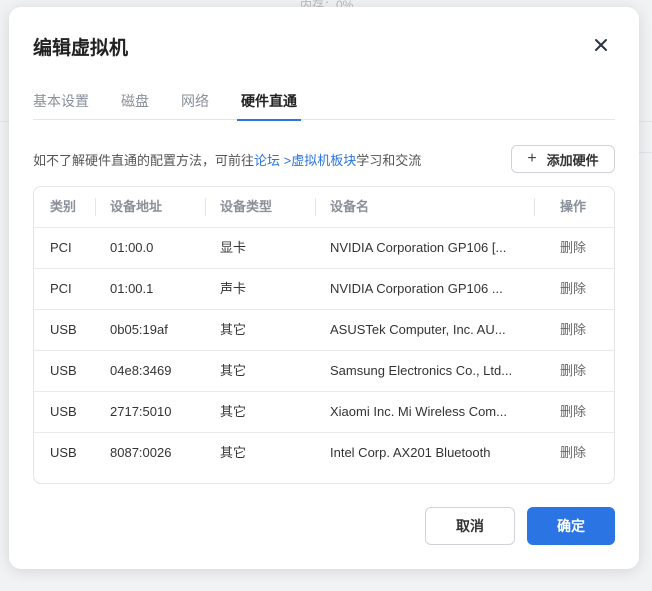 This screenshot has height=591, width=652. Describe the element at coordinates (470, 526) in the screenshot. I see `cancel-button: 取消` at that location.